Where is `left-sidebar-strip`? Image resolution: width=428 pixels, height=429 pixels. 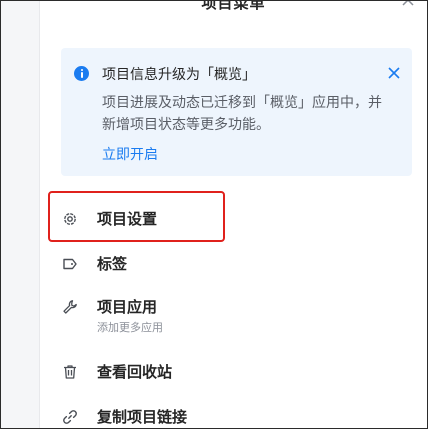
left-sidebar-strip is located at coordinates (20, 214).